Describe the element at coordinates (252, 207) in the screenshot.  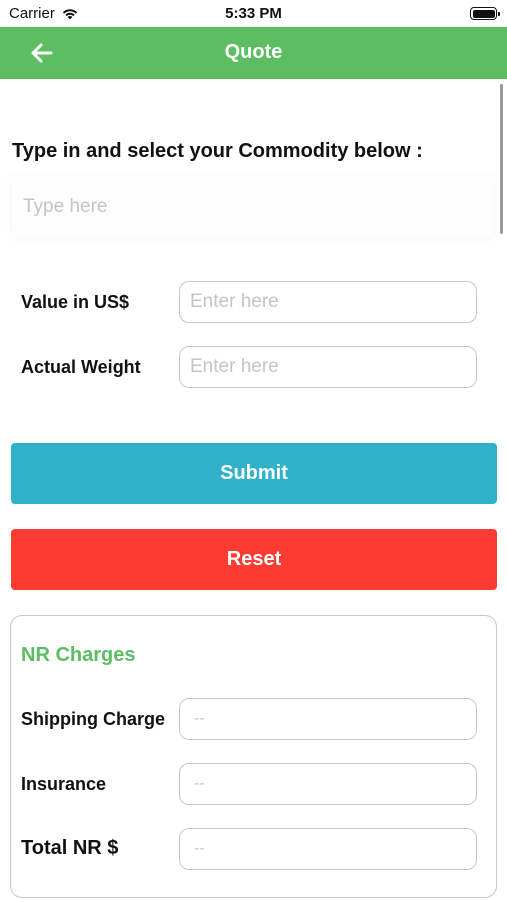
I see `commodity-search-input` at that location.